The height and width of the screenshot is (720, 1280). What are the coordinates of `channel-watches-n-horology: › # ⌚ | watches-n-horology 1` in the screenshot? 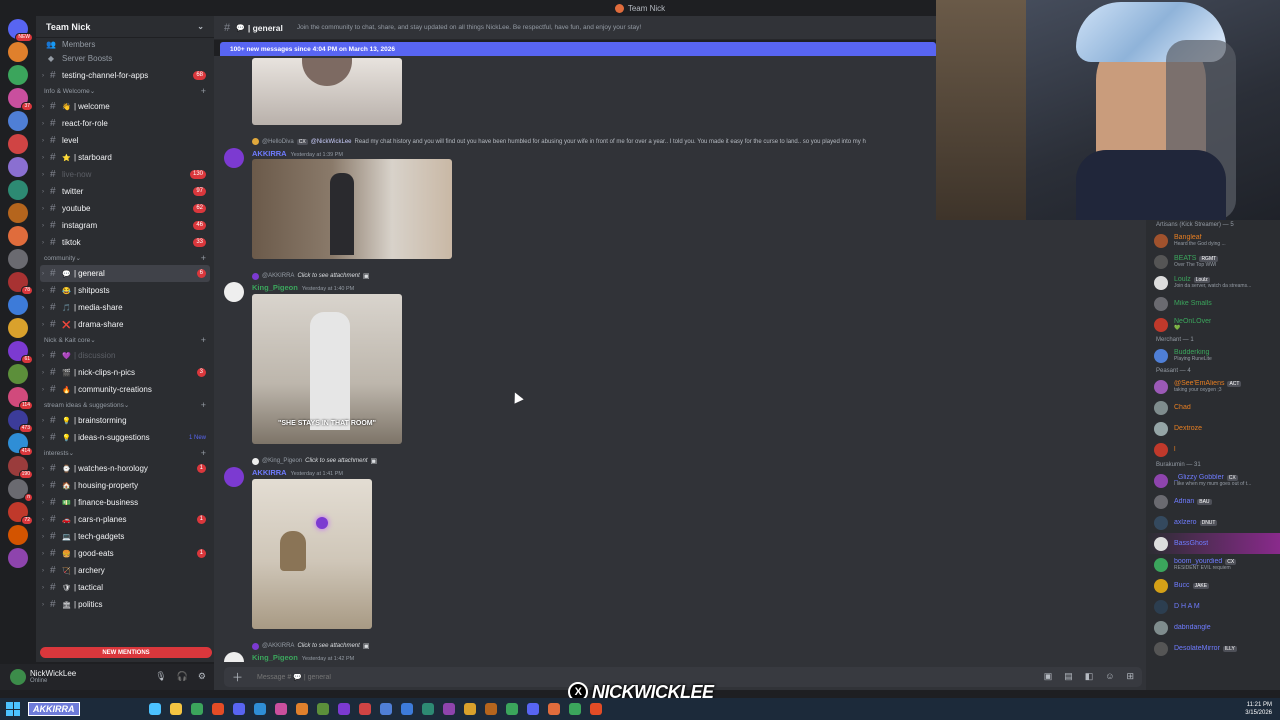 It's located at (125, 468).